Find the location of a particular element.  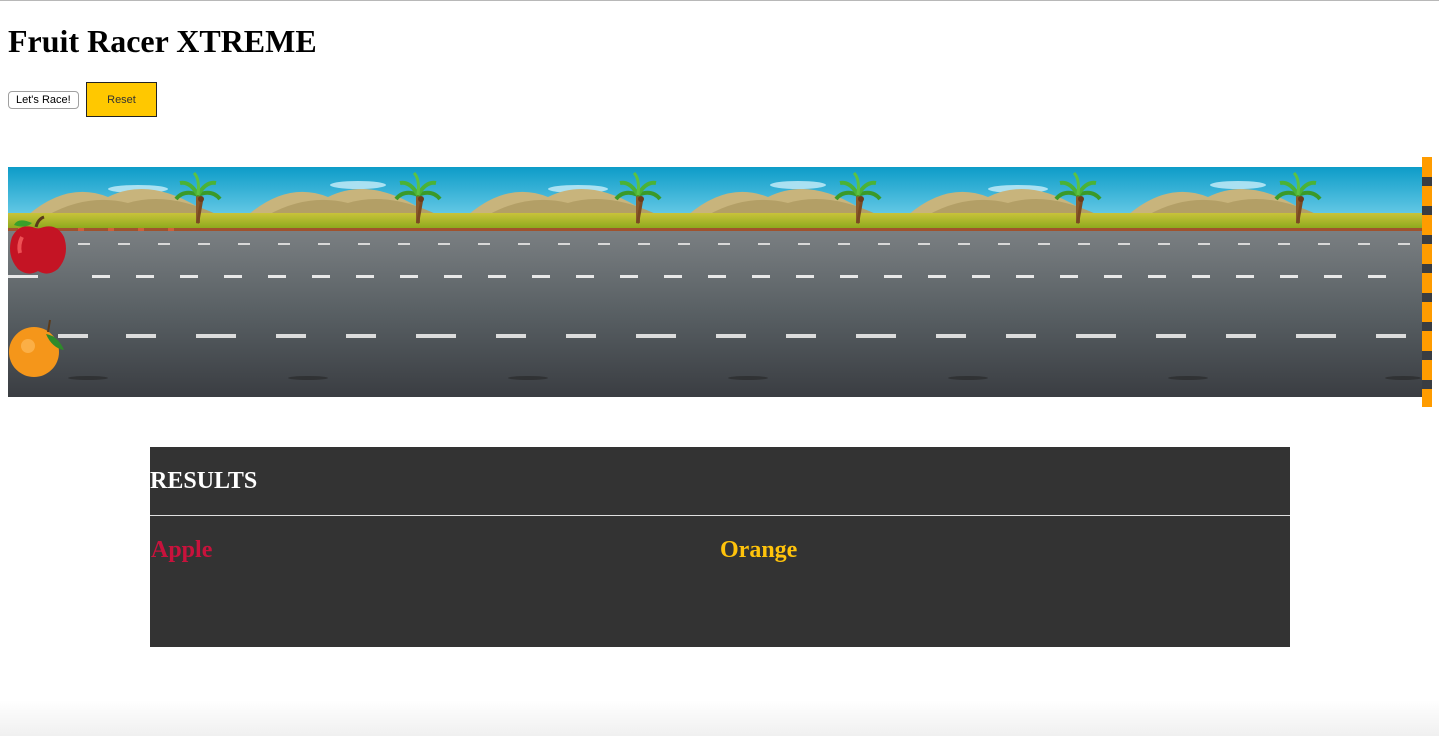

page-title: Fruit Racer XTREME is located at coordinates (162, 41).